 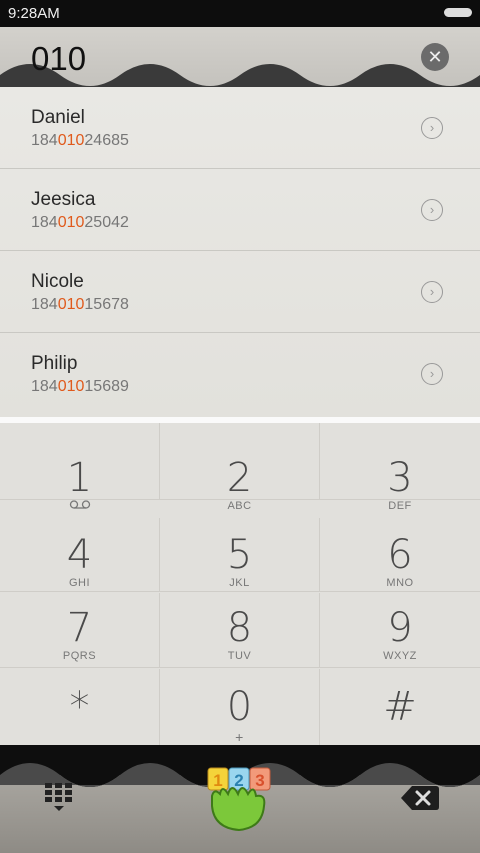 What do you see at coordinates (240, 57) in the screenshot?
I see `search-header: 010` at bounding box center [240, 57].